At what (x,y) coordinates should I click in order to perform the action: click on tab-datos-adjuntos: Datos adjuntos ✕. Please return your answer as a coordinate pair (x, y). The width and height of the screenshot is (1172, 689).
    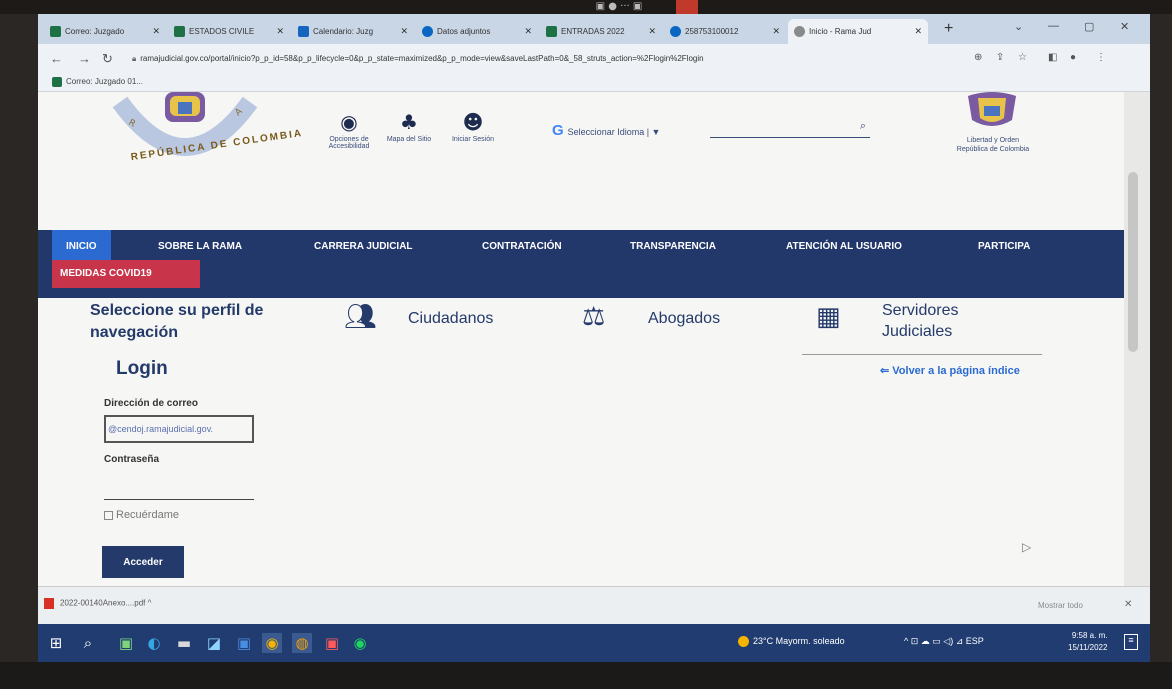
    Looking at the image, I should click on (477, 31).